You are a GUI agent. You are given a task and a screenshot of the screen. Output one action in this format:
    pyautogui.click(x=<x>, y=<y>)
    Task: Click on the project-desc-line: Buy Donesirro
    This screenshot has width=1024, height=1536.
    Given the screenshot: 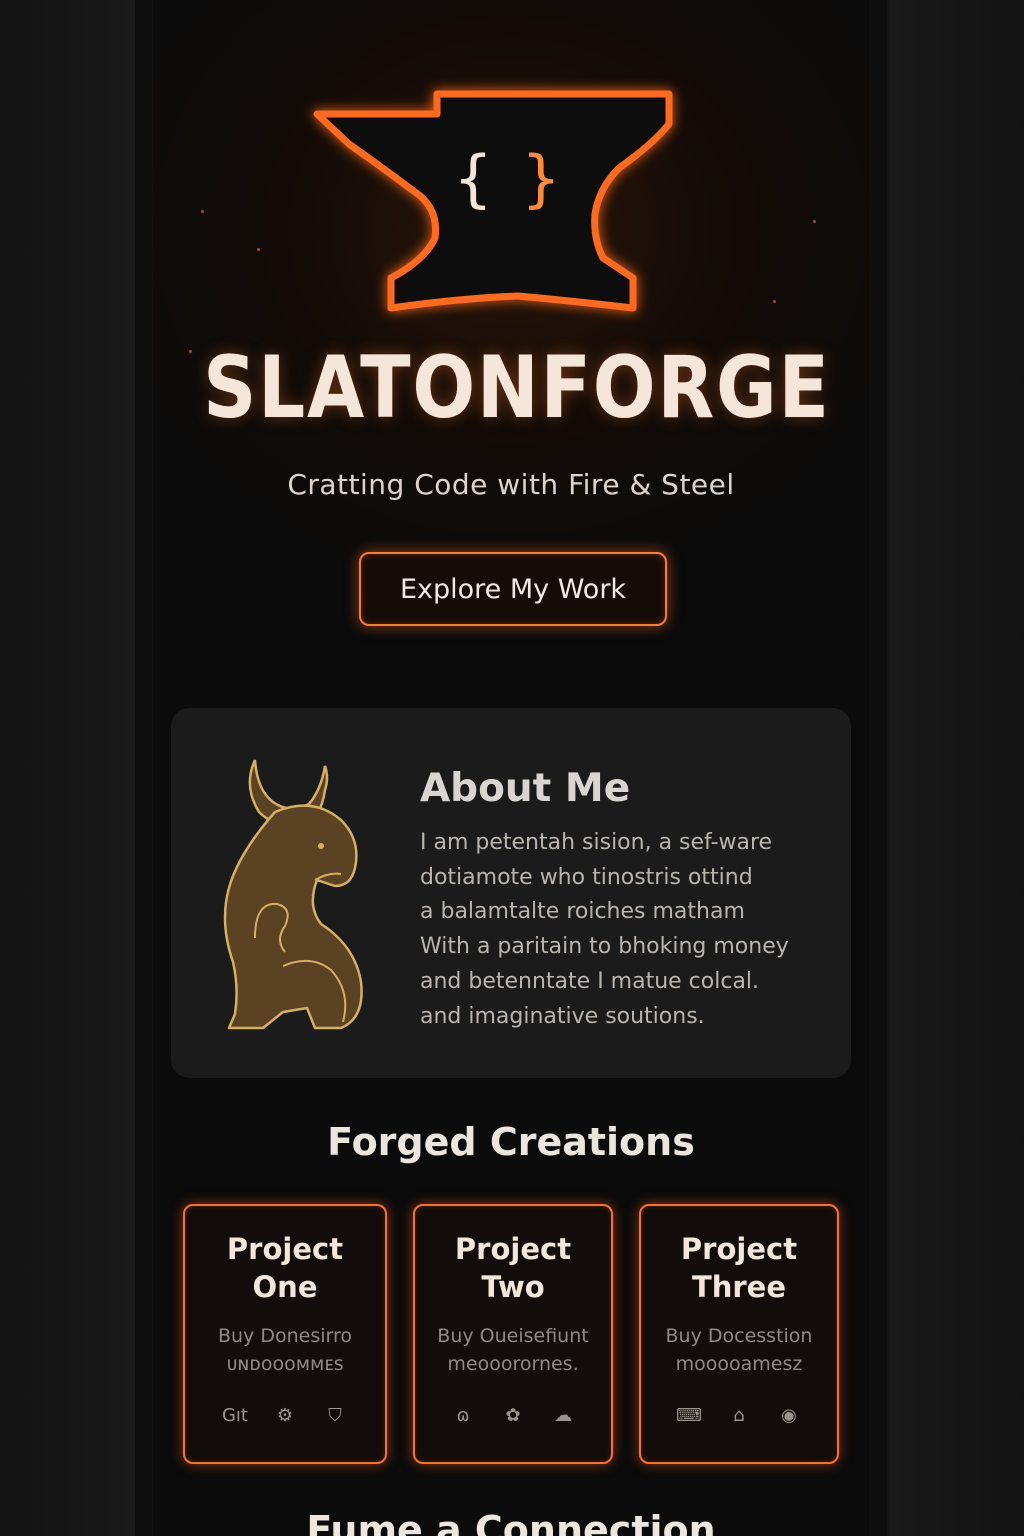 What is the action you would take?
    pyautogui.click(x=285, y=1336)
    